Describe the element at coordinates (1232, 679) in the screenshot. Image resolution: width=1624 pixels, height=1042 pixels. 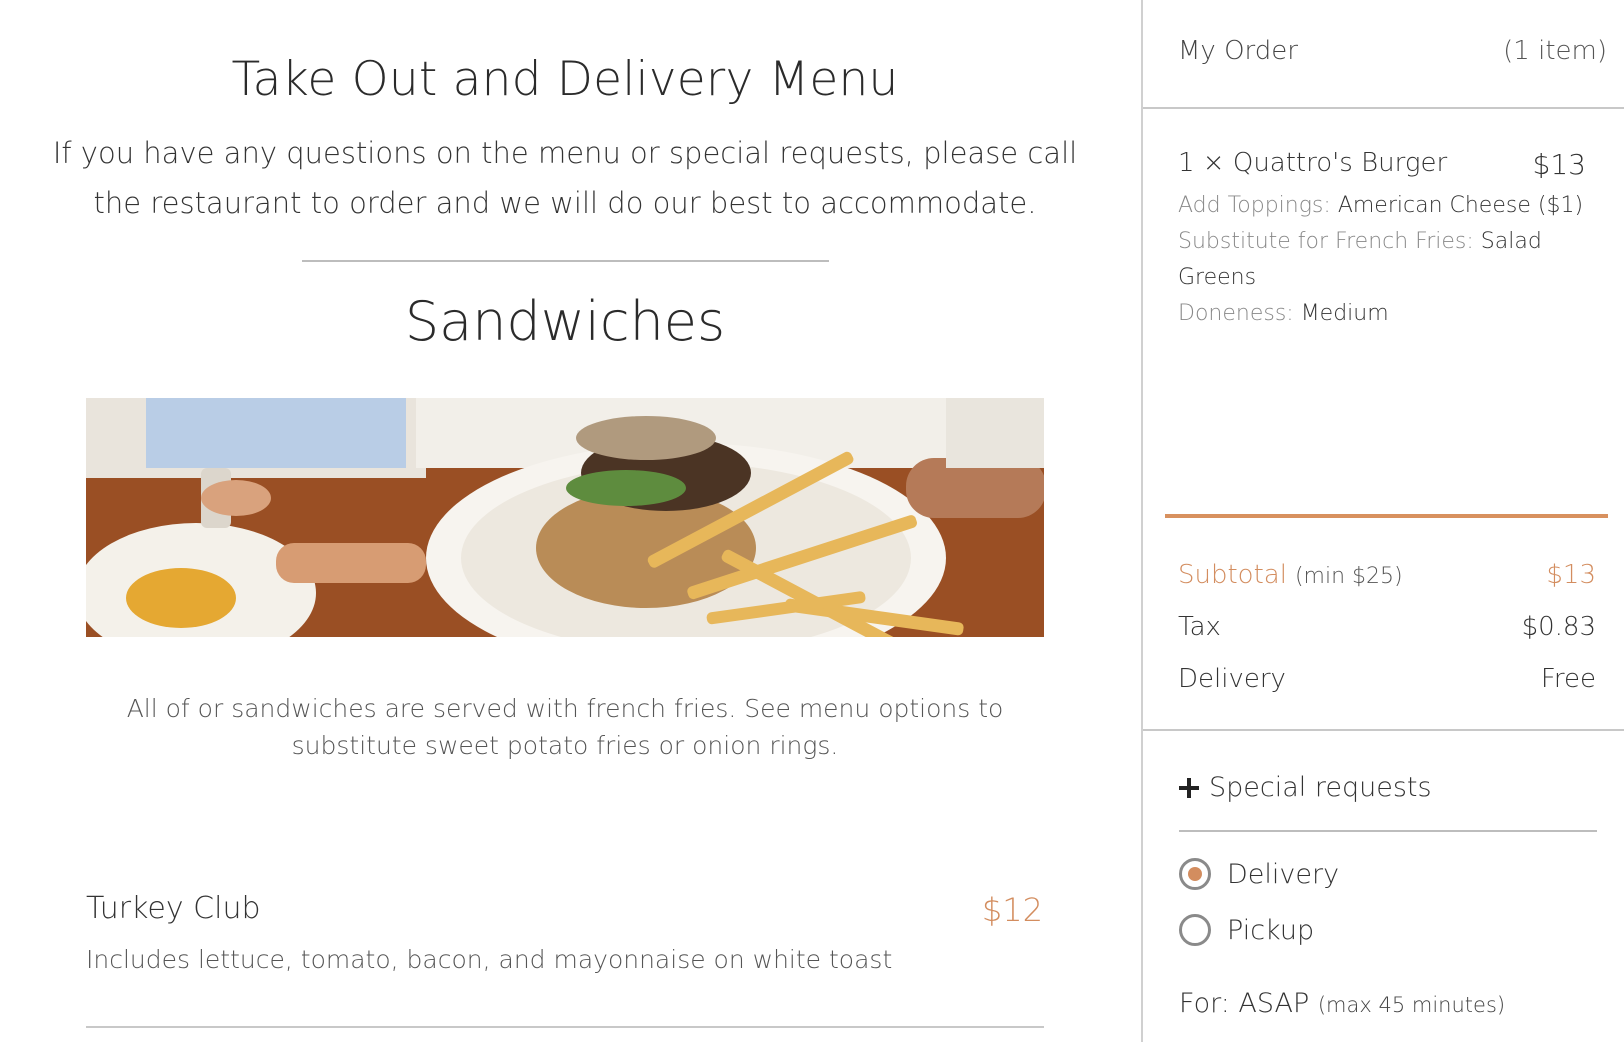
I see `delivery-fee-label: Delivery` at that location.